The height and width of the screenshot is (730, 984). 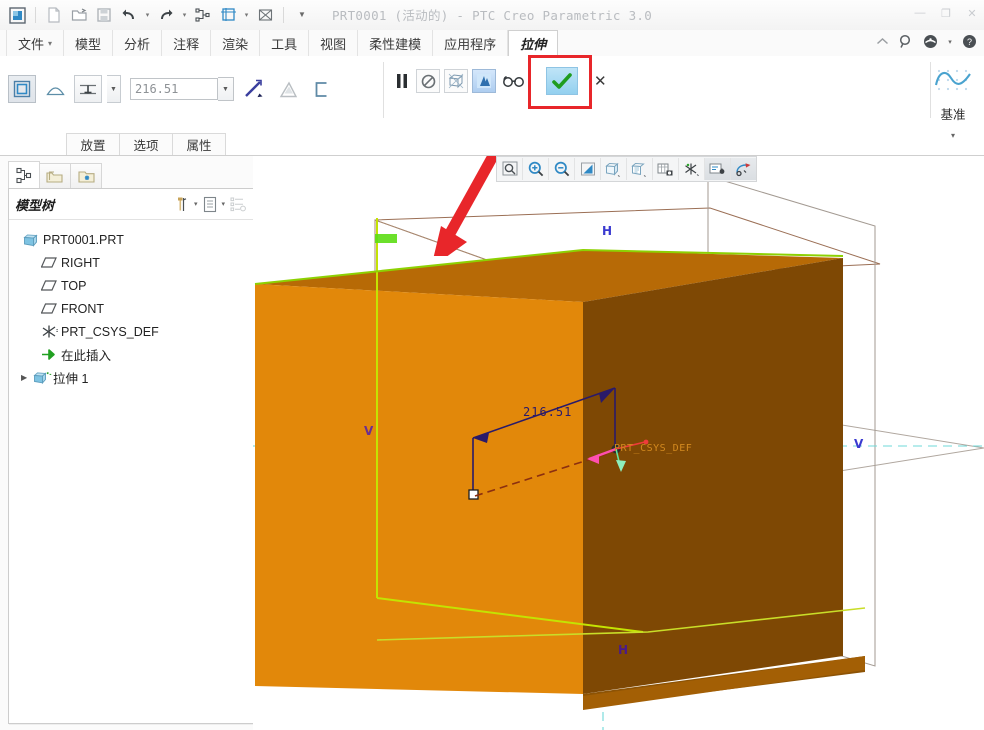 I want to click on tab-applications: 应用程序, so click(x=471, y=43).